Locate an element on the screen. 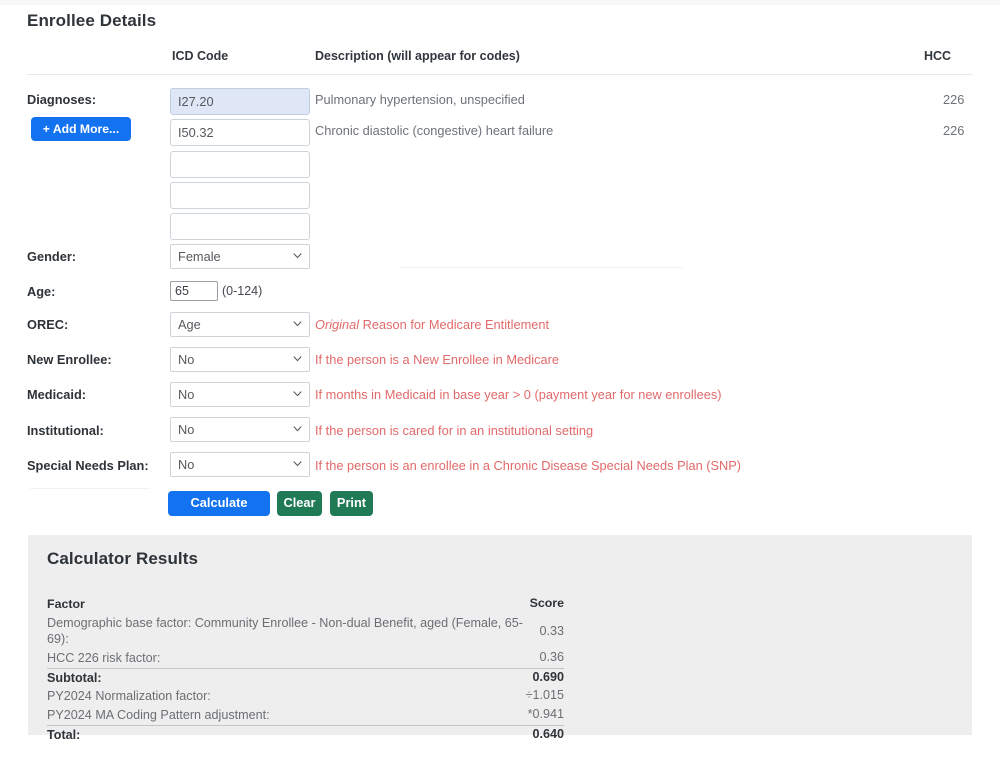 Image resolution: width=1000 pixels, height=762 pixels. label-orec: OREC: is located at coordinates (48, 324).